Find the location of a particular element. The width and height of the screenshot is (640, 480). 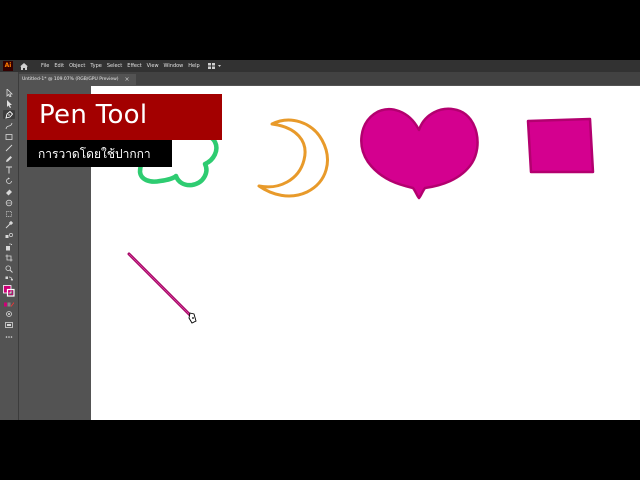

menu-file: File is located at coordinates (45, 66).